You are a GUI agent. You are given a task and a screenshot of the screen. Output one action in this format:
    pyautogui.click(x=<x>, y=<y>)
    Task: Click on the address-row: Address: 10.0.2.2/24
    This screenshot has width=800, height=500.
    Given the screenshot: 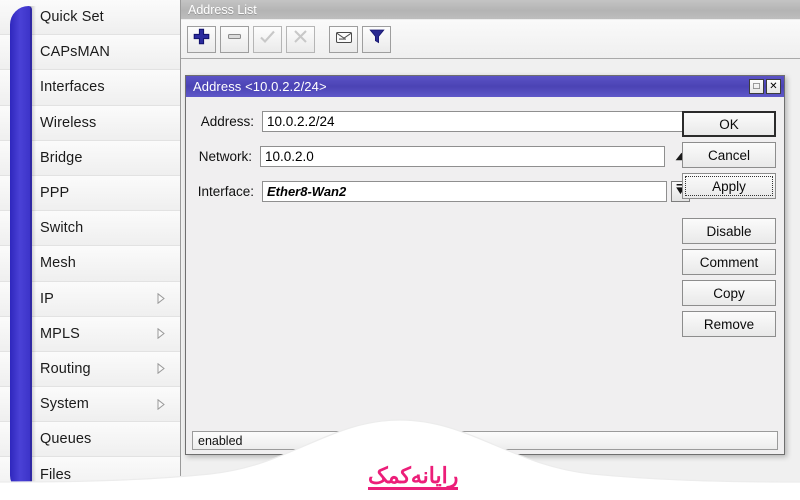 What is the action you would take?
    pyautogui.click(x=438, y=121)
    